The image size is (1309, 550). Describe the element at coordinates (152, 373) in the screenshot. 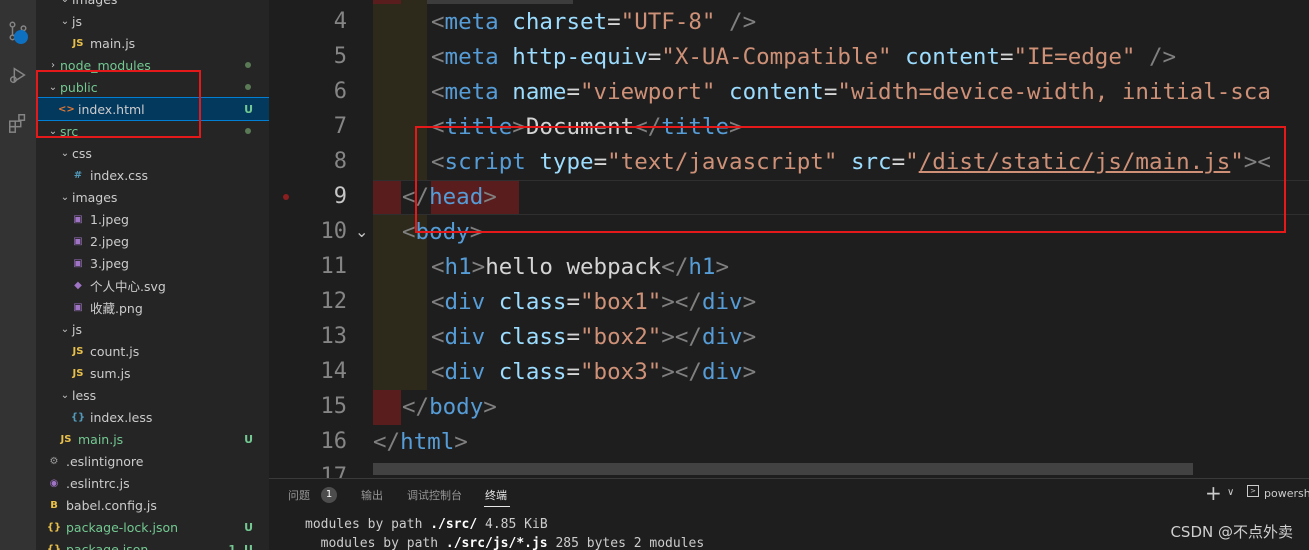

I see `tree-item: JS sum.js` at that location.